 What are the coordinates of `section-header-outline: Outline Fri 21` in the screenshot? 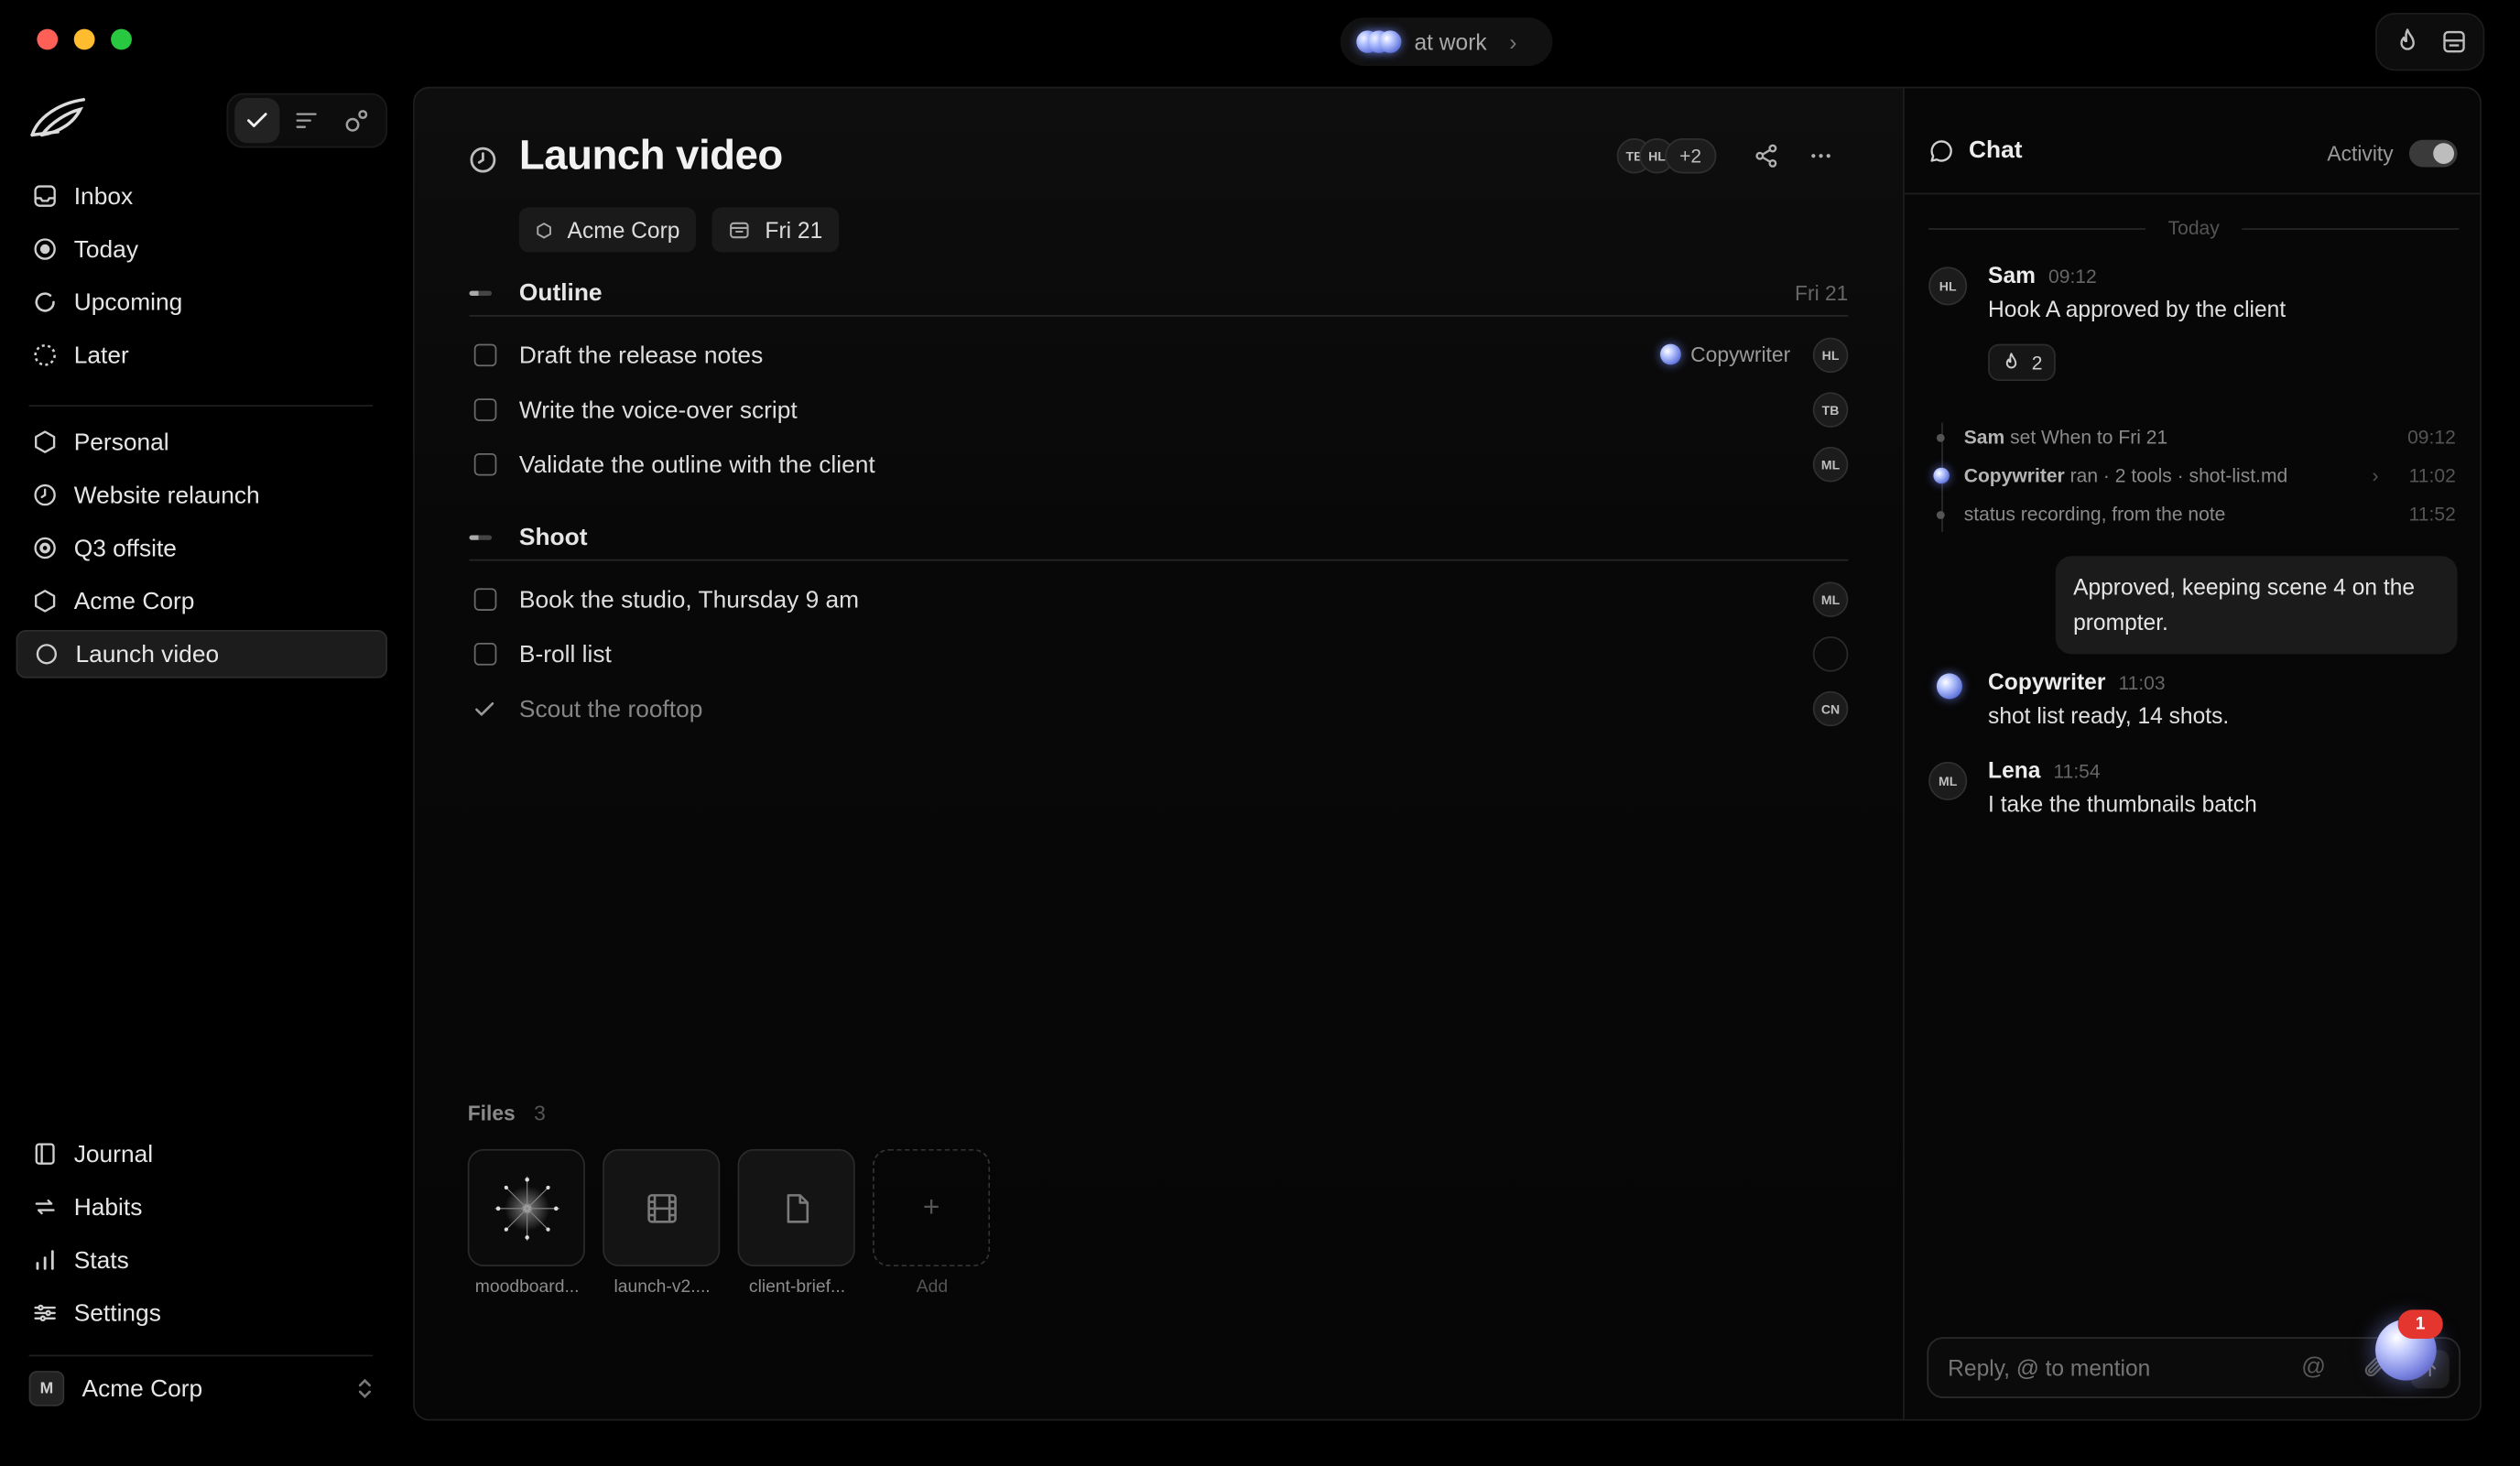 It's located at (1158, 294).